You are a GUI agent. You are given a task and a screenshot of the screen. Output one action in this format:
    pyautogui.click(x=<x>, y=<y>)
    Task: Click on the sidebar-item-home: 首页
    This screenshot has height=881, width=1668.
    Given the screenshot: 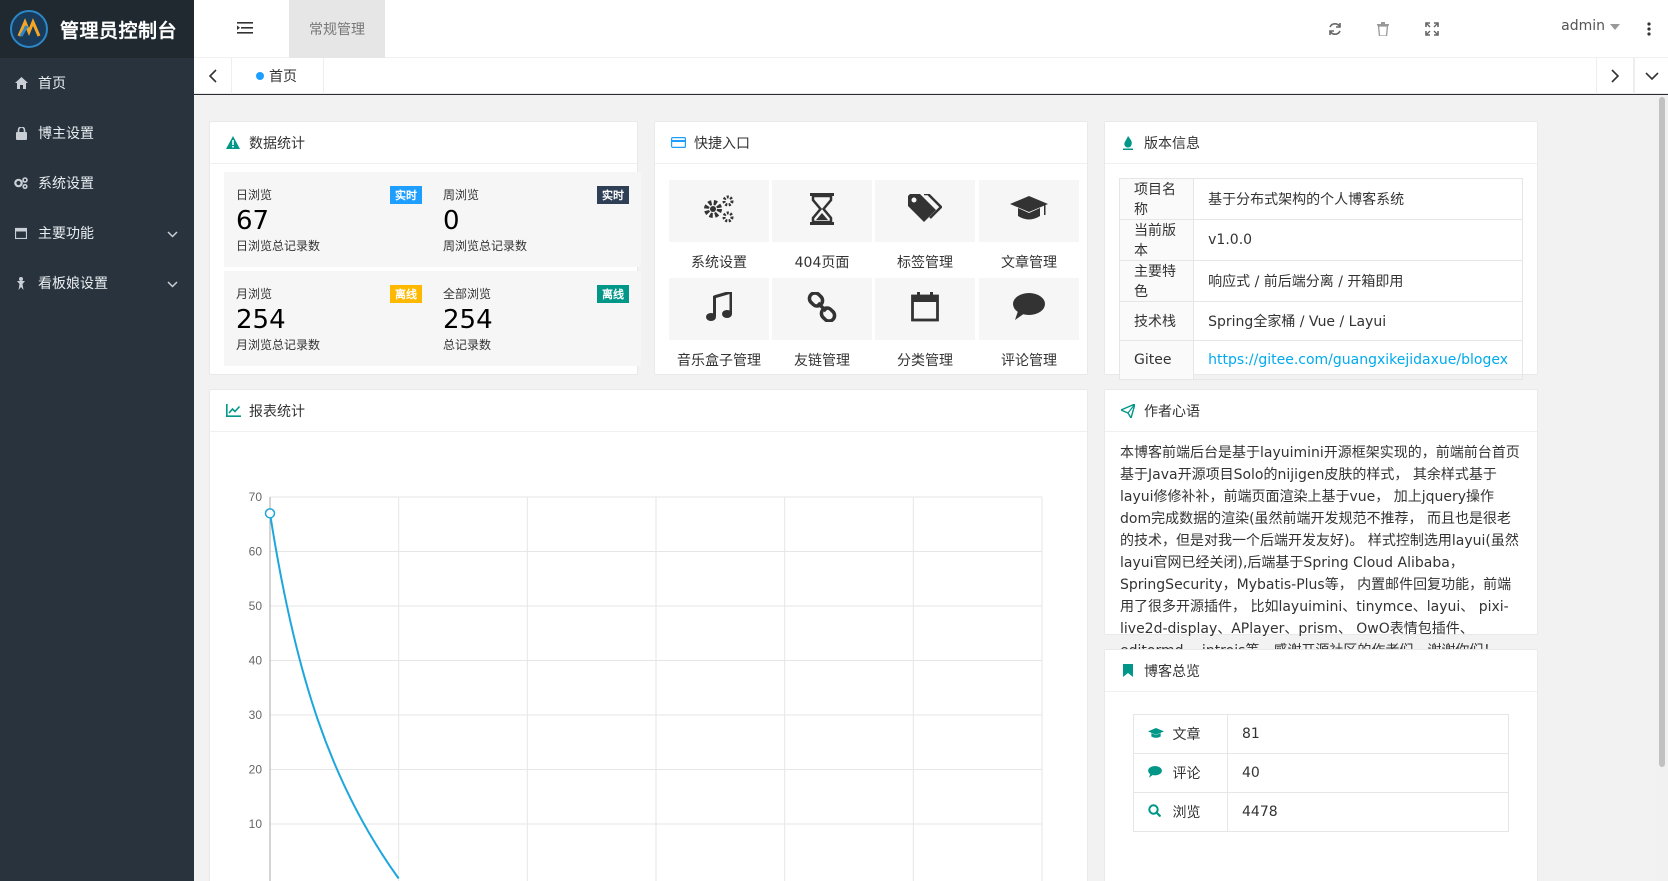 What is the action you would take?
    pyautogui.click(x=97, y=83)
    